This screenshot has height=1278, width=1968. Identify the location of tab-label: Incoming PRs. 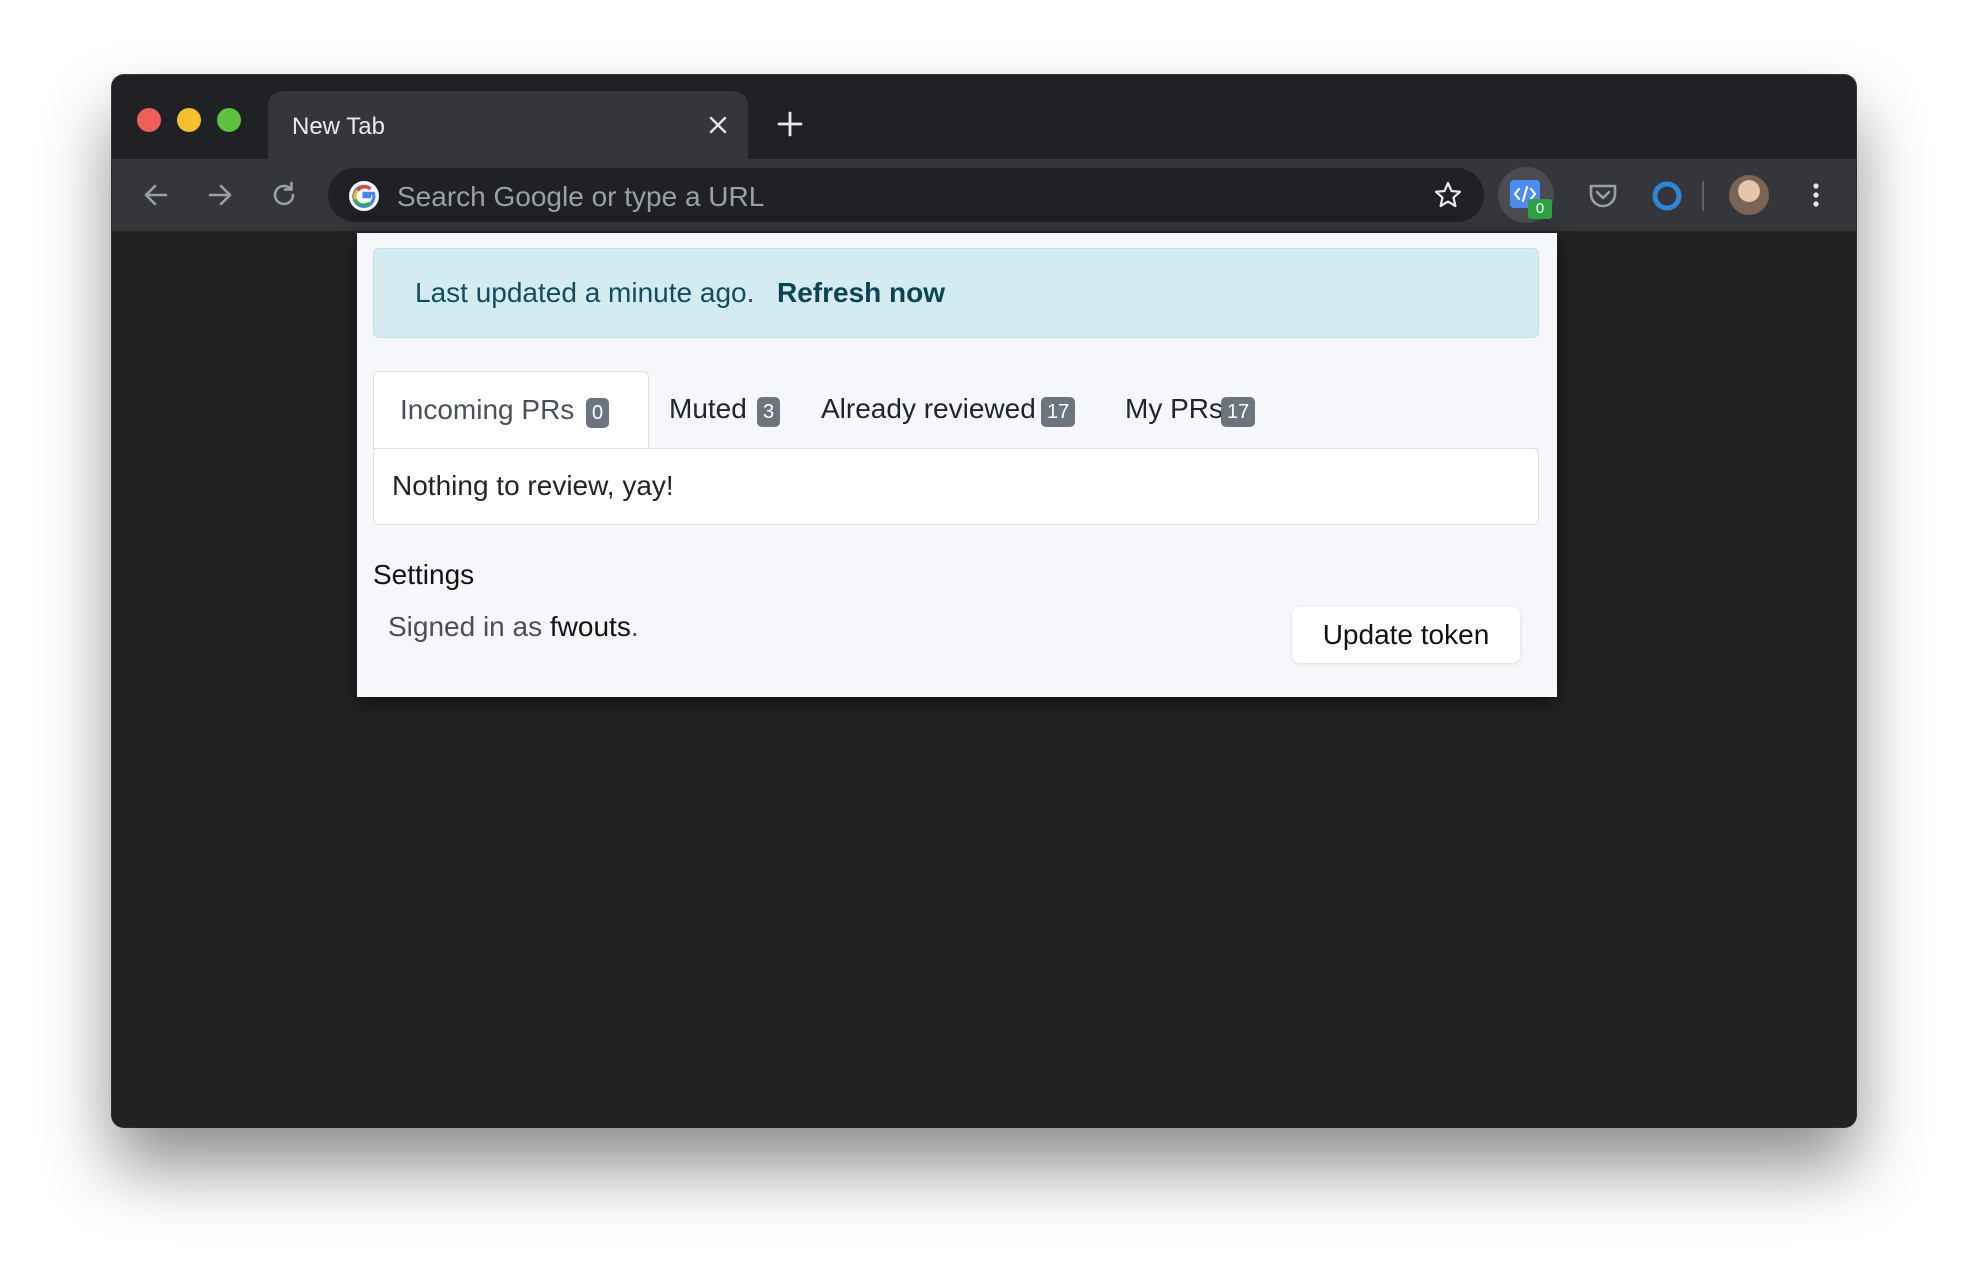
(487, 409).